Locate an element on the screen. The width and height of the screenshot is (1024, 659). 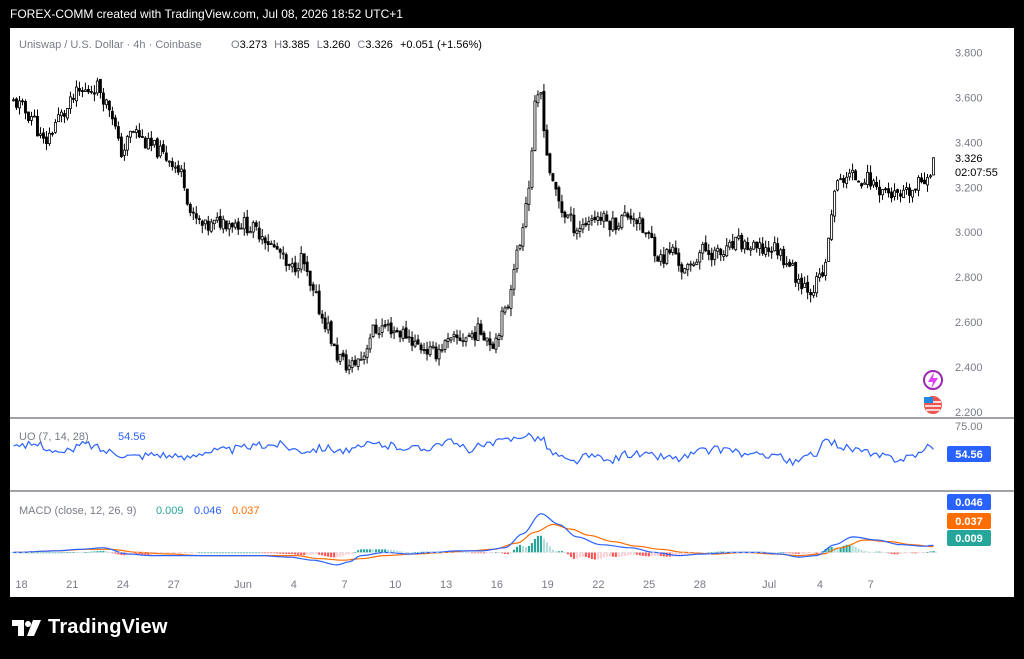
uo-pane is located at coordinates (473, 449).